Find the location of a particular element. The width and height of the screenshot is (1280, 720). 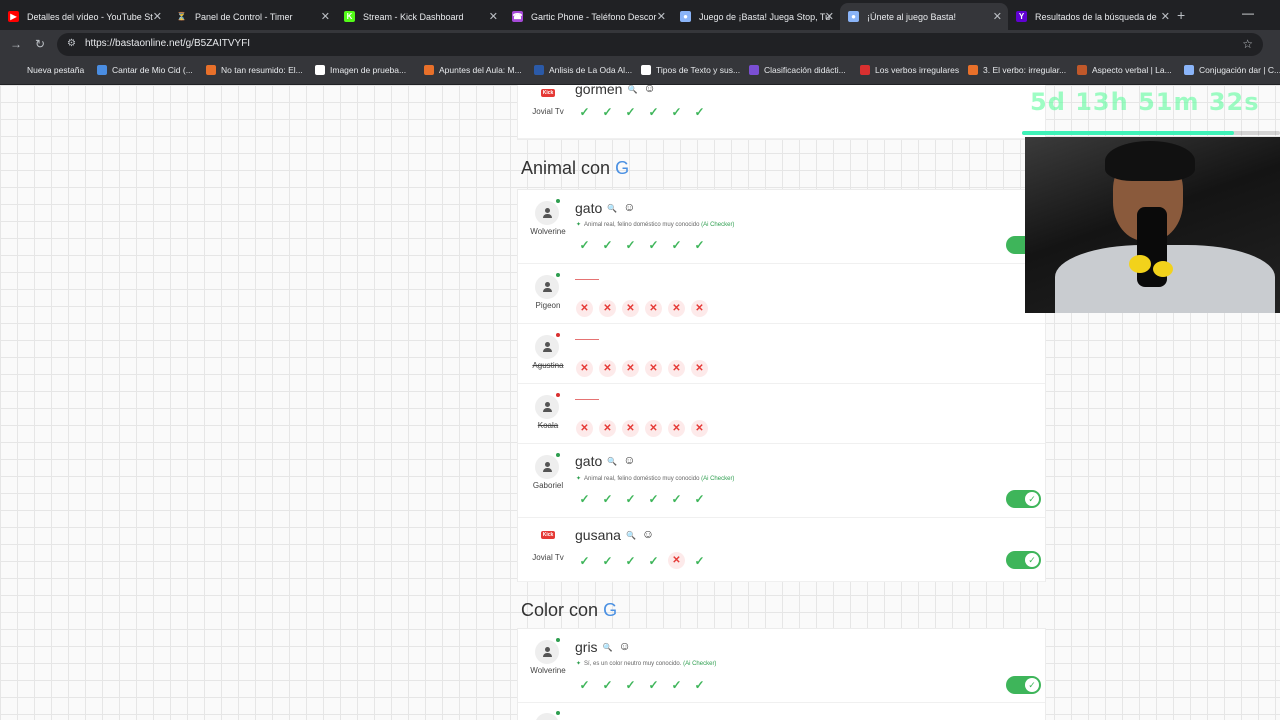

address-bar: ⚙ https://bastaonline.net/g/B5ZAITVYFI ☆ is located at coordinates (660, 44).